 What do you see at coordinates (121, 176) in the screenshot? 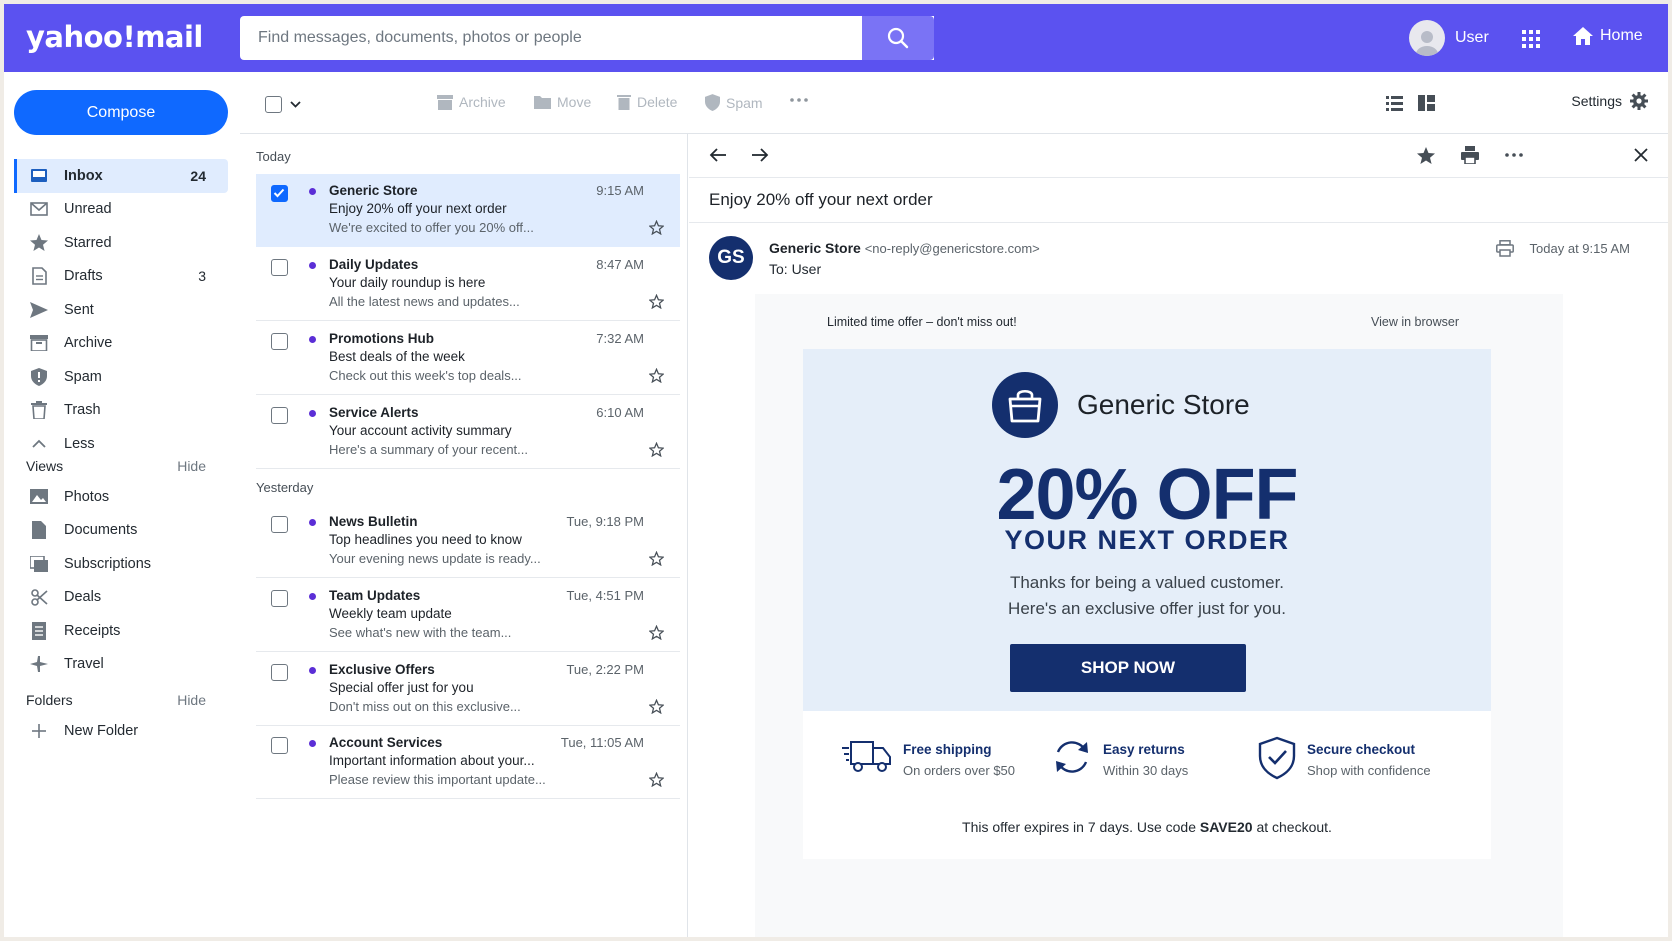
I see `sidebar-item-inbox: Inbox 24` at bounding box center [121, 176].